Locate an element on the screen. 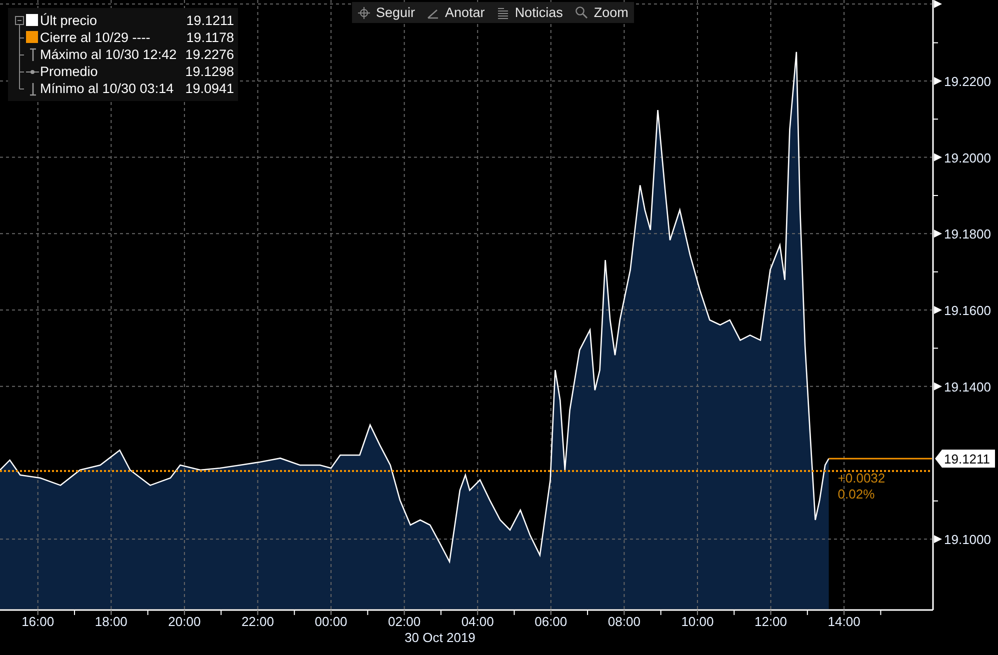  date-label: 30 Oct 2019 is located at coordinates (440, 637).